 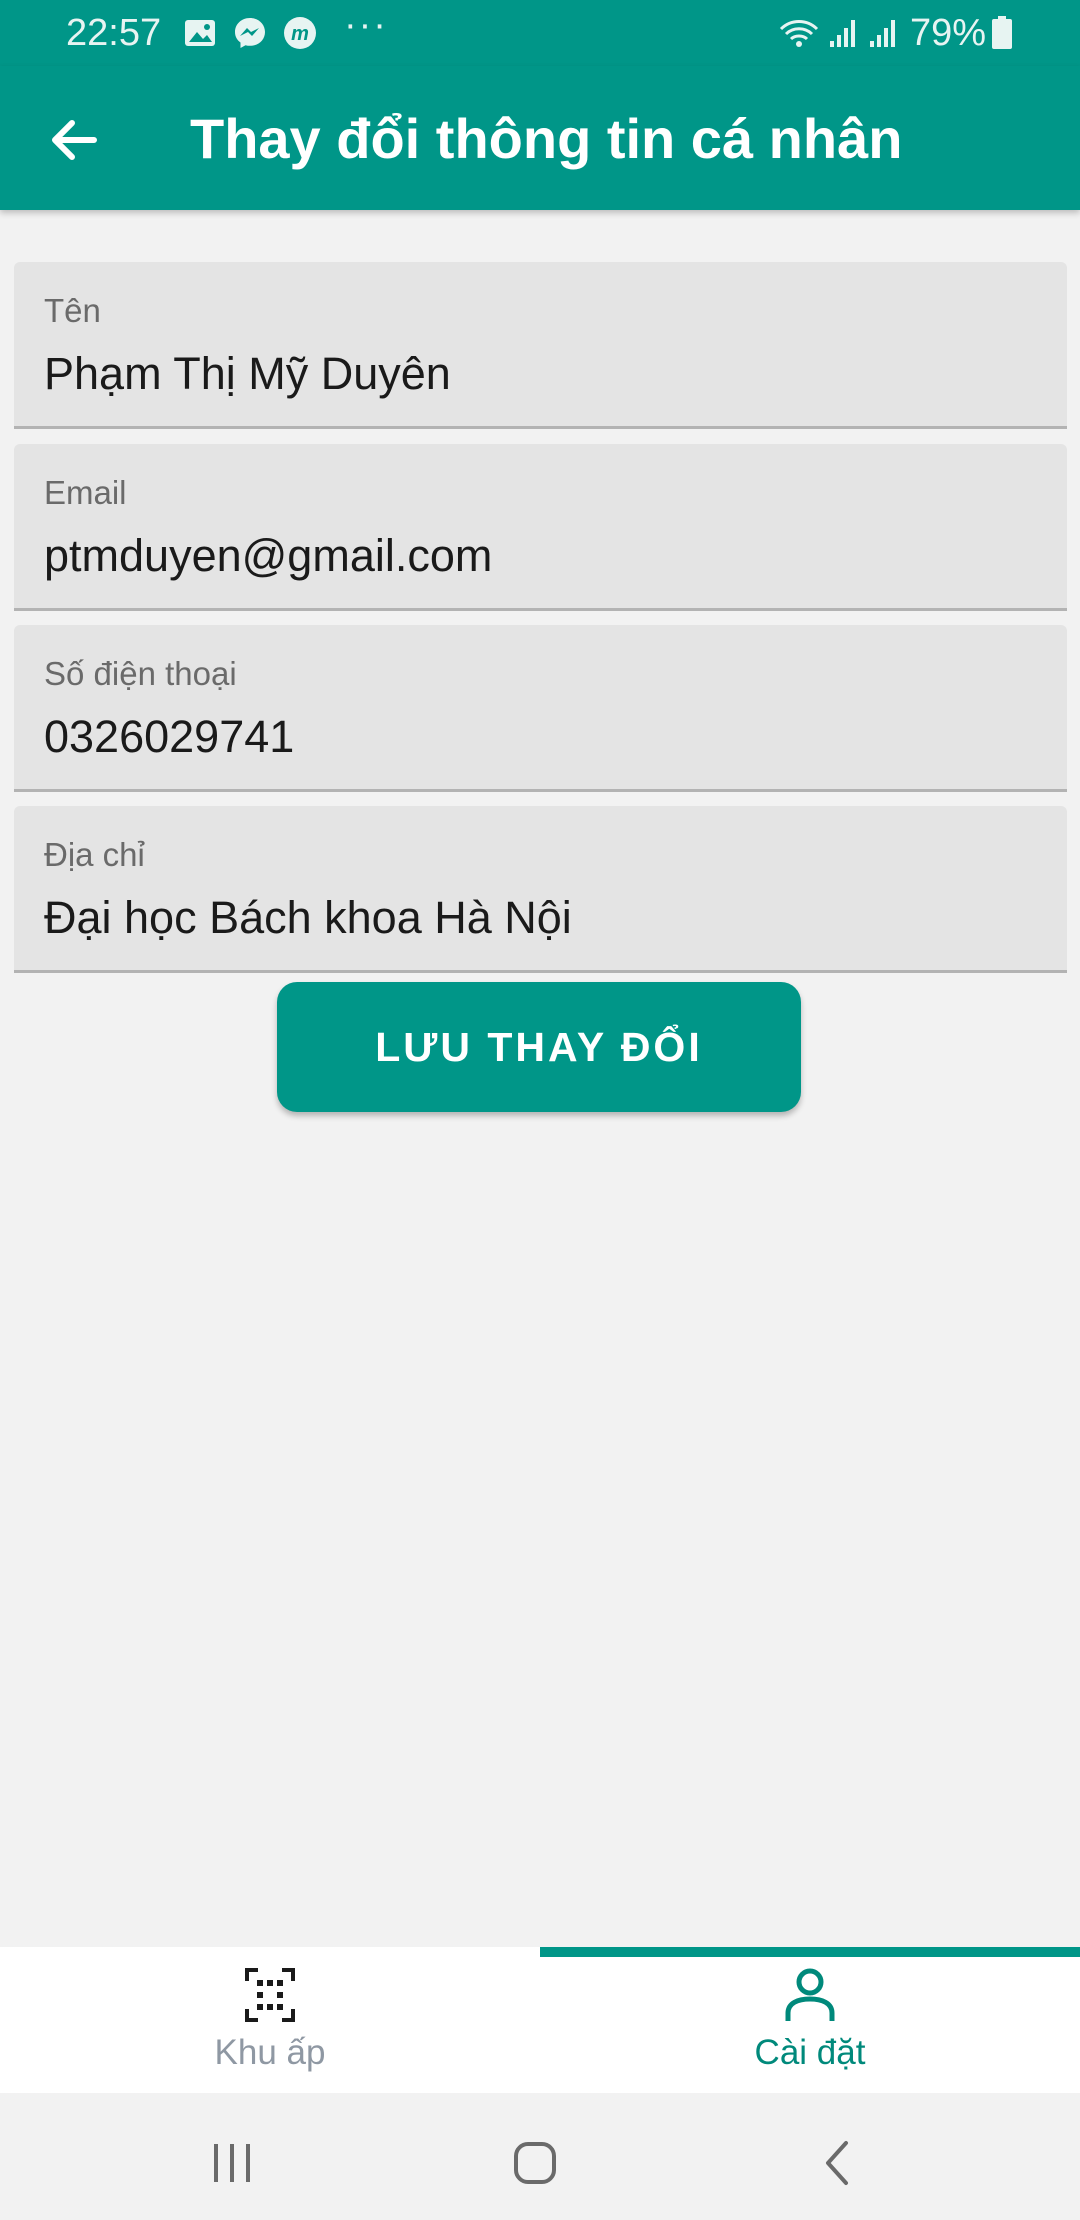 I want to click on save-changes-button: LƯU THAY ĐỔI, so click(x=539, y=1047).